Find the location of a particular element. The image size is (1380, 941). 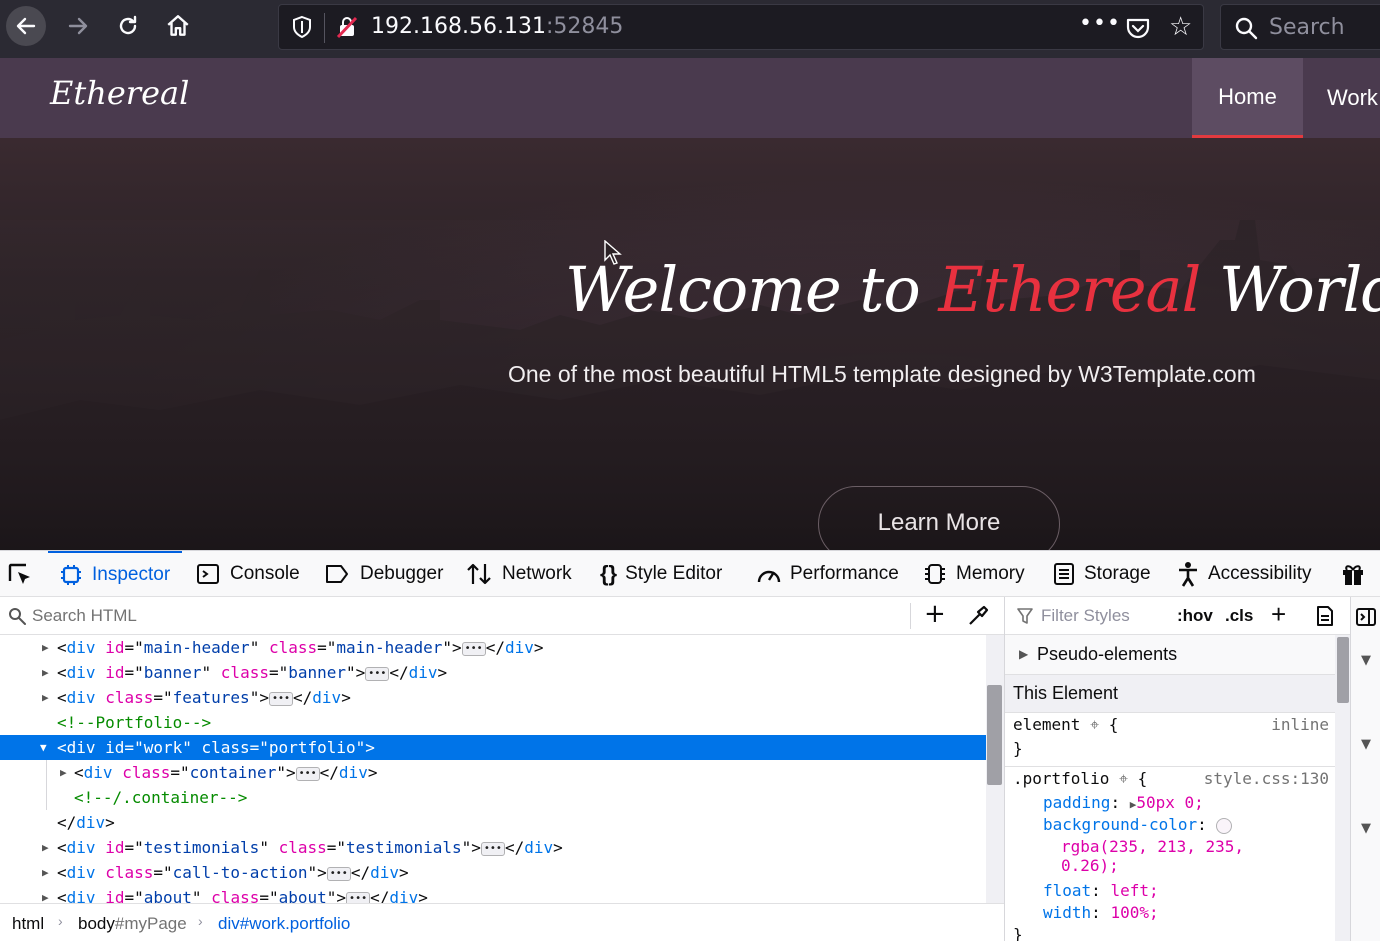

hero-title: Welcome to Ethereal World is located at coordinates (972, 289).